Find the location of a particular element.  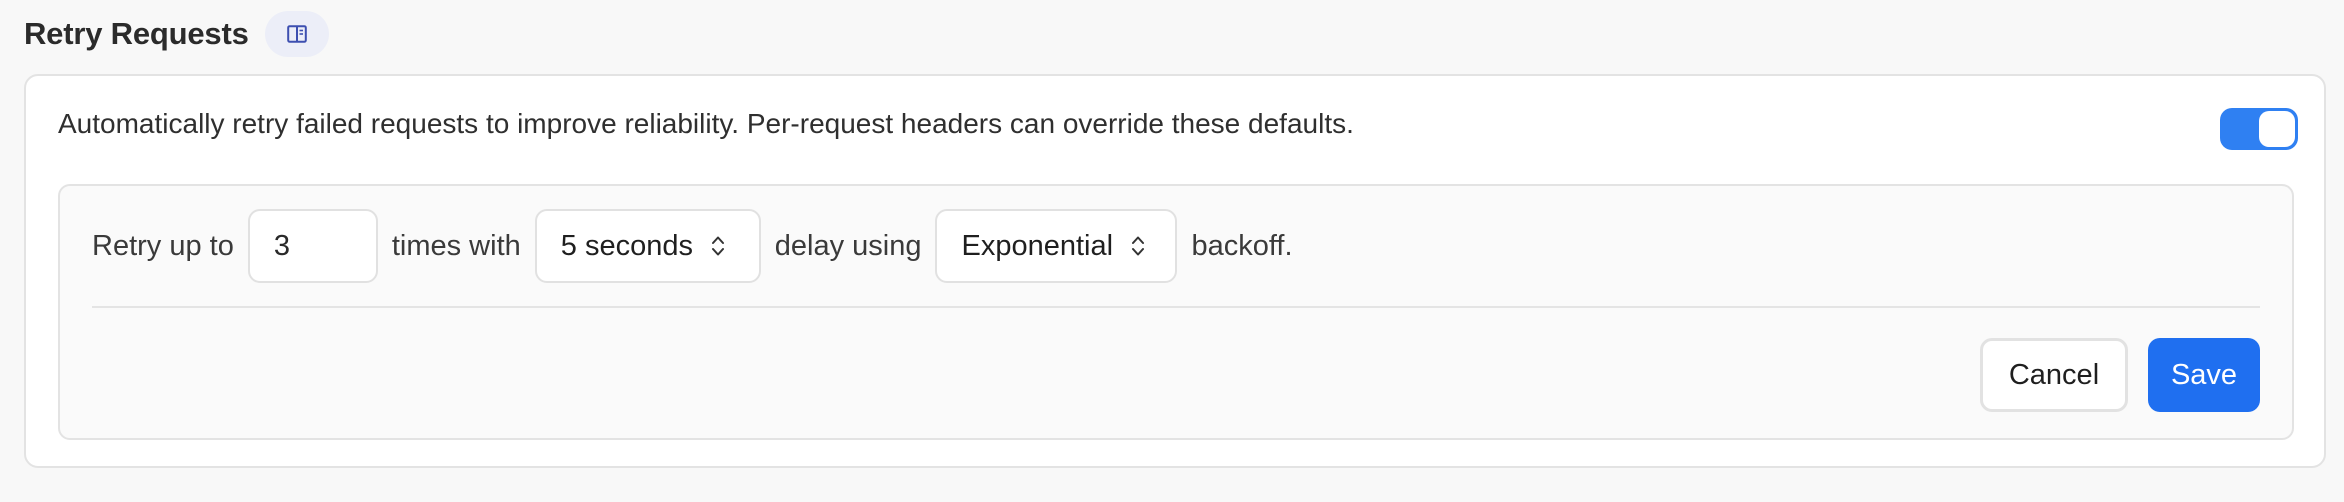

backoff-suffix-label: backoff. is located at coordinates (1242, 245).